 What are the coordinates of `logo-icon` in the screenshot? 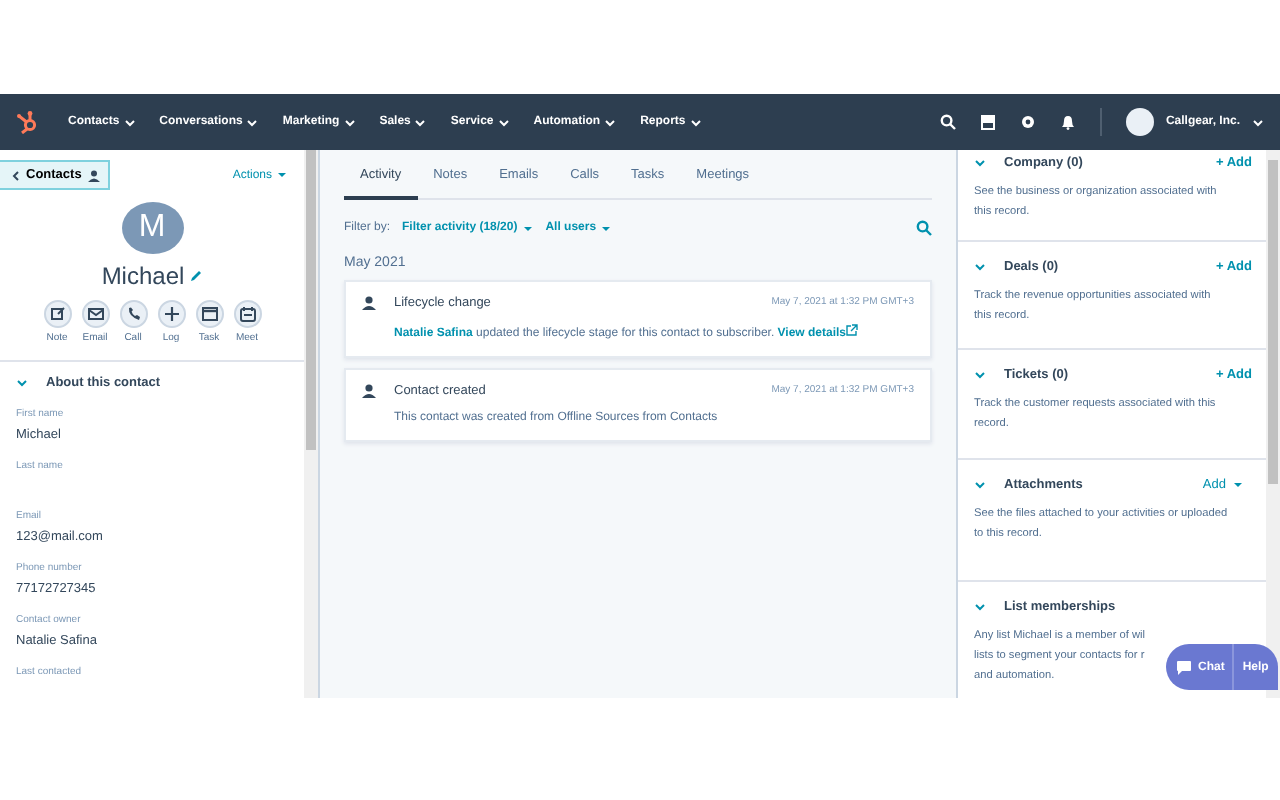 It's located at (28, 122).